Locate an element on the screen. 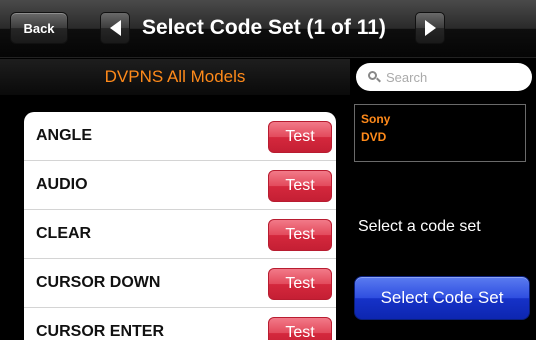 The image size is (536, 340). command-label: AUDIO is located at coordinates (62, 184).